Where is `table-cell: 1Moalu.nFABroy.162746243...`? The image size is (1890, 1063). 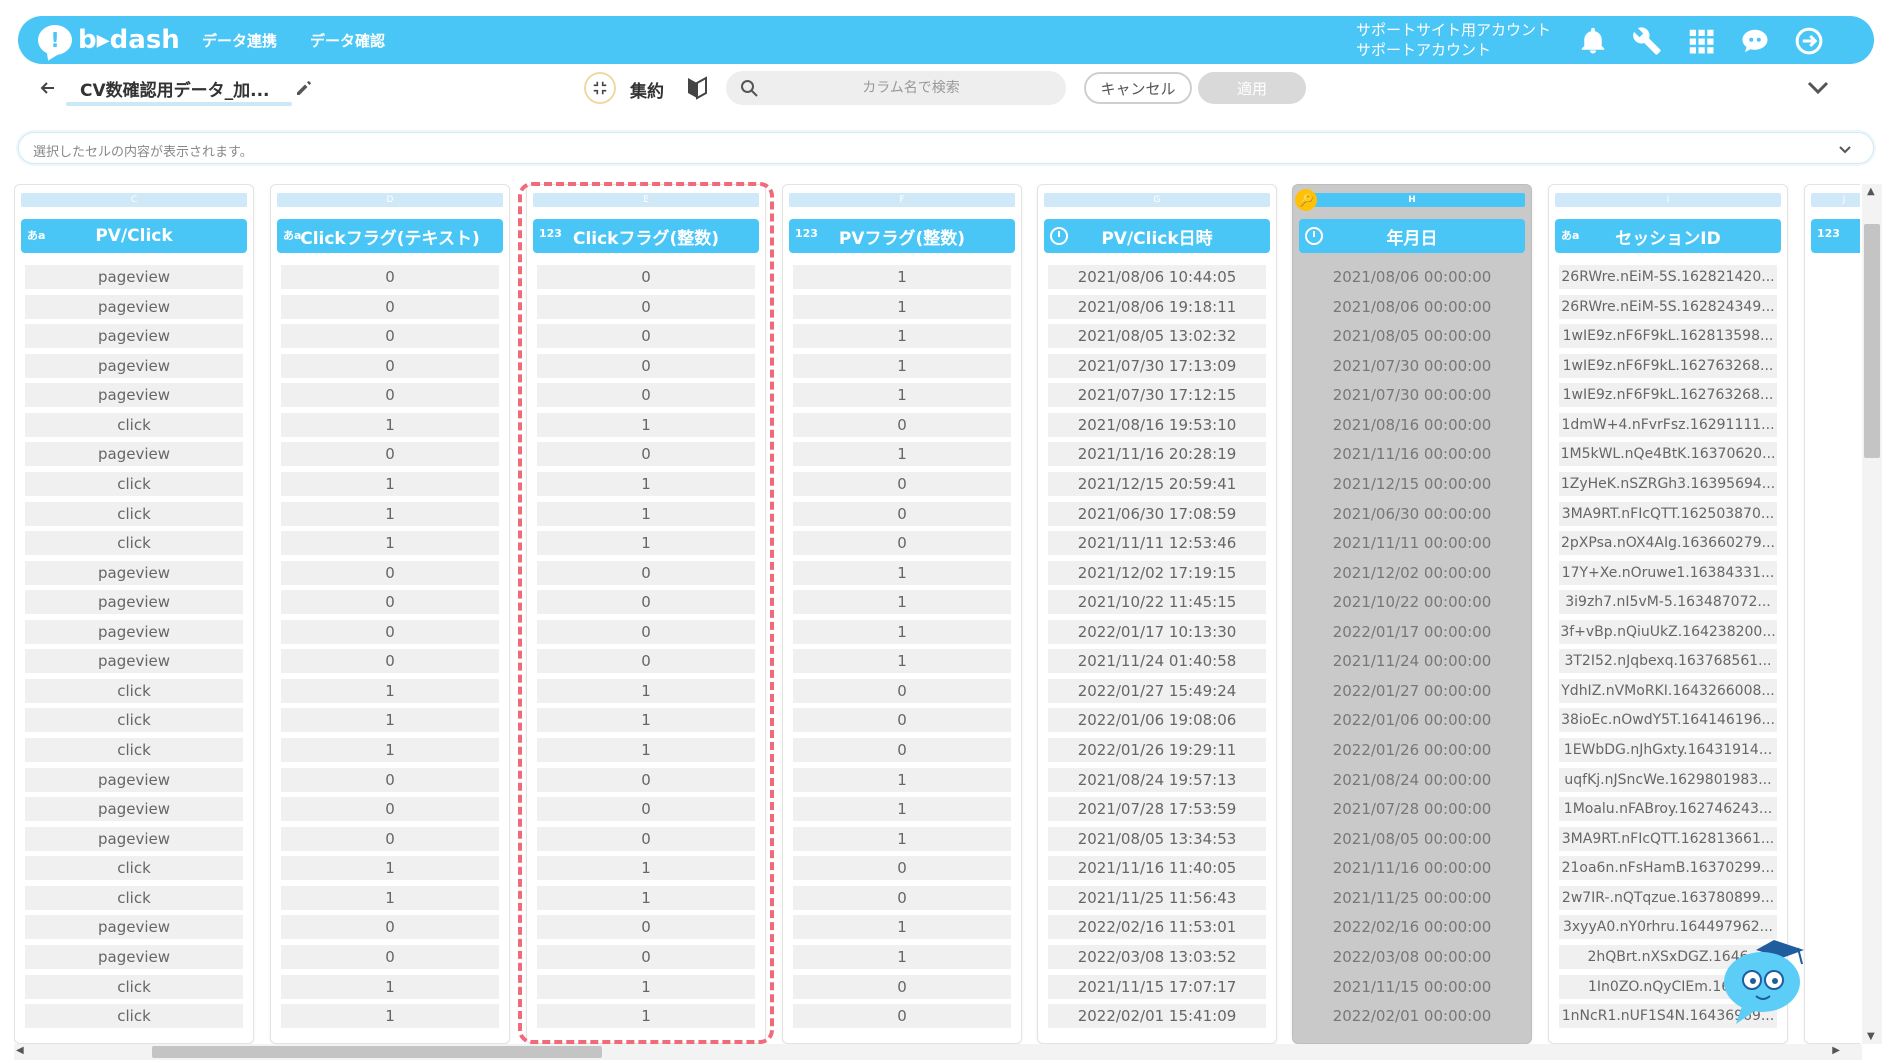
table-cell: 1Moalu.nFABroy.162746243... is located at coordinates (1668, 809).